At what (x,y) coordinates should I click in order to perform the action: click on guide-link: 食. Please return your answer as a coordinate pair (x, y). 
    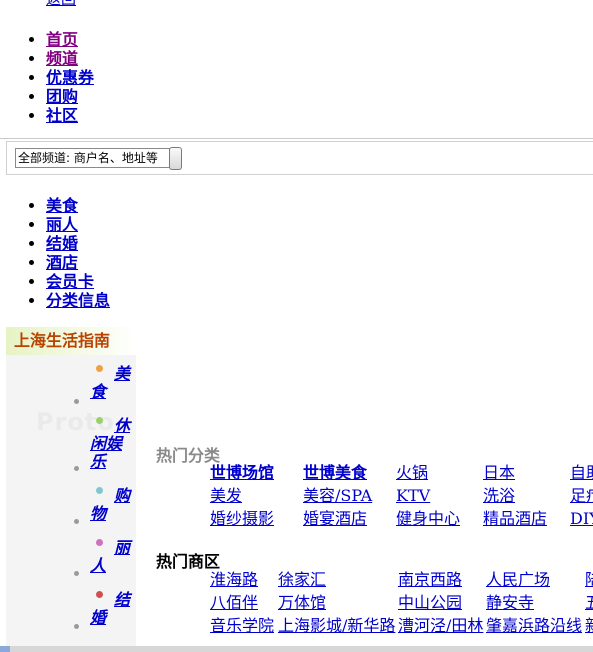
    Looking at the image, I should click on (111, 392).